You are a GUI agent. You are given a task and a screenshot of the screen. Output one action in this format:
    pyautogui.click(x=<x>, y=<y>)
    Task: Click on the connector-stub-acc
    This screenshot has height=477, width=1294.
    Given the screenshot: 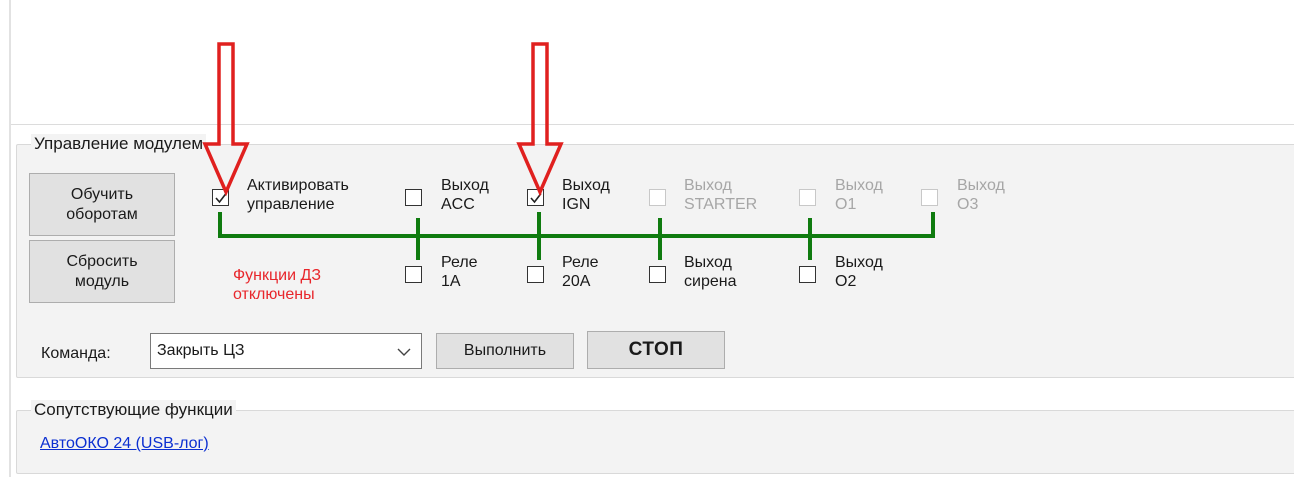 What is the action you would take?
    pyautogui.click(x=418, y=239)
    